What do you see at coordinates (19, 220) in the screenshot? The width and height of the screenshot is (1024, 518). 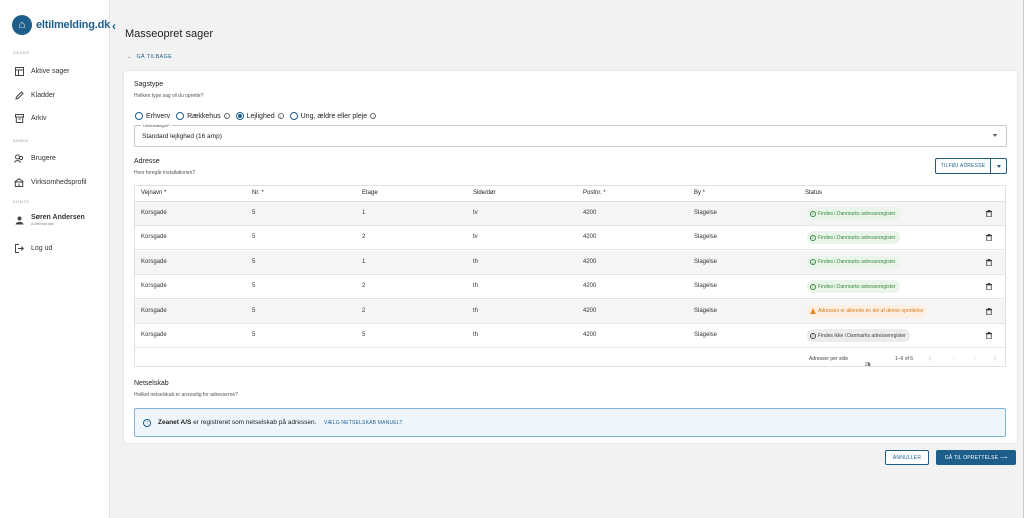 I see `person-icon` at bounding box center [19, 220].